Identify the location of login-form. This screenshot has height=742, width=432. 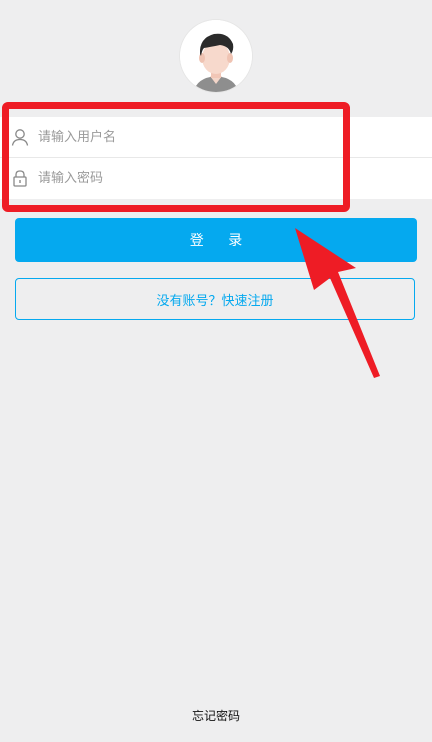
(216, 158).